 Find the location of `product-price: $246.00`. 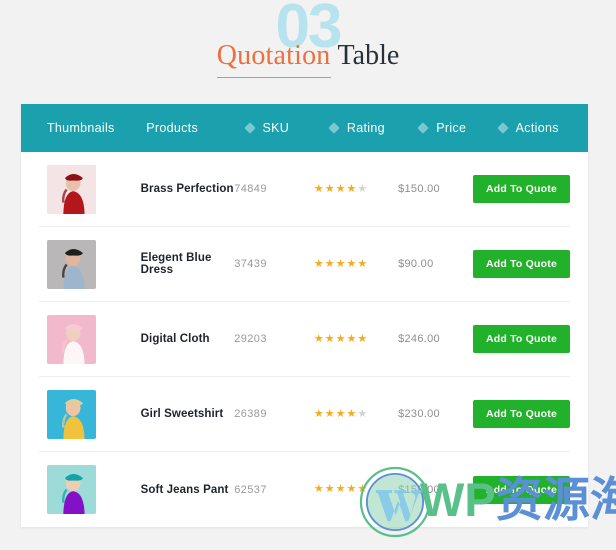

product-price: $246.00 is located at coordinates (419, 339).